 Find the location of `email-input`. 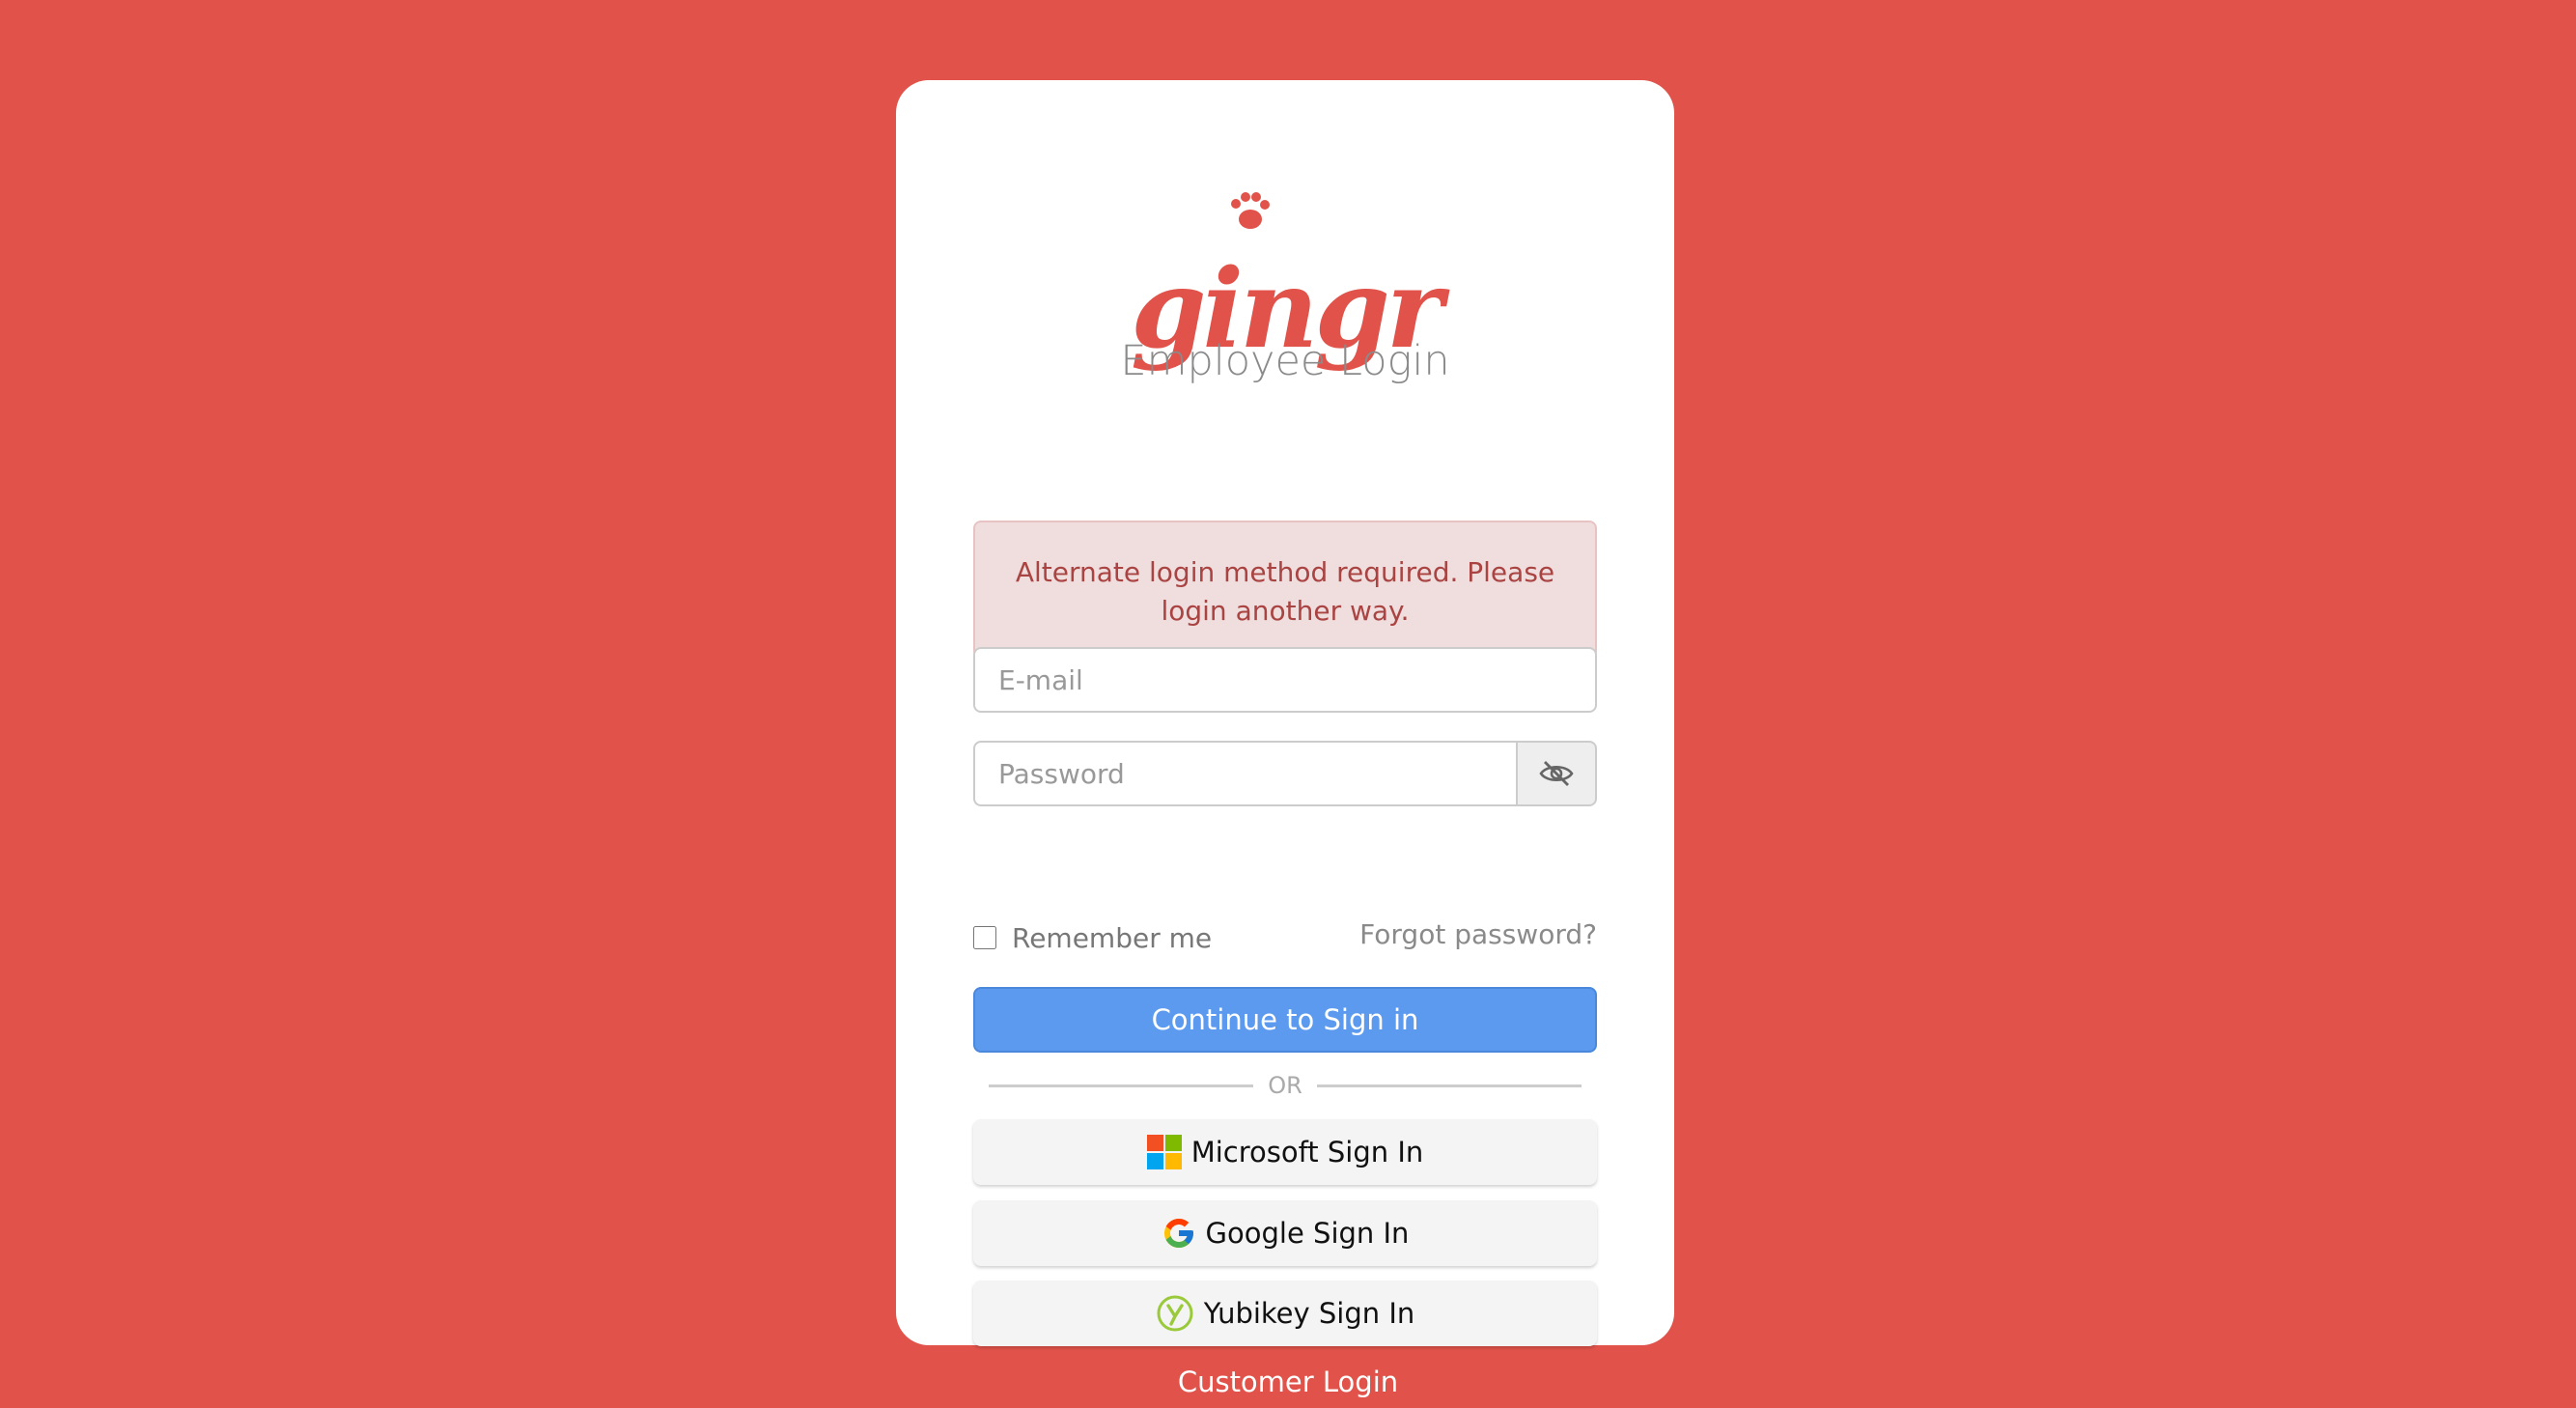

email-input is located at coordinates (1285, 680).